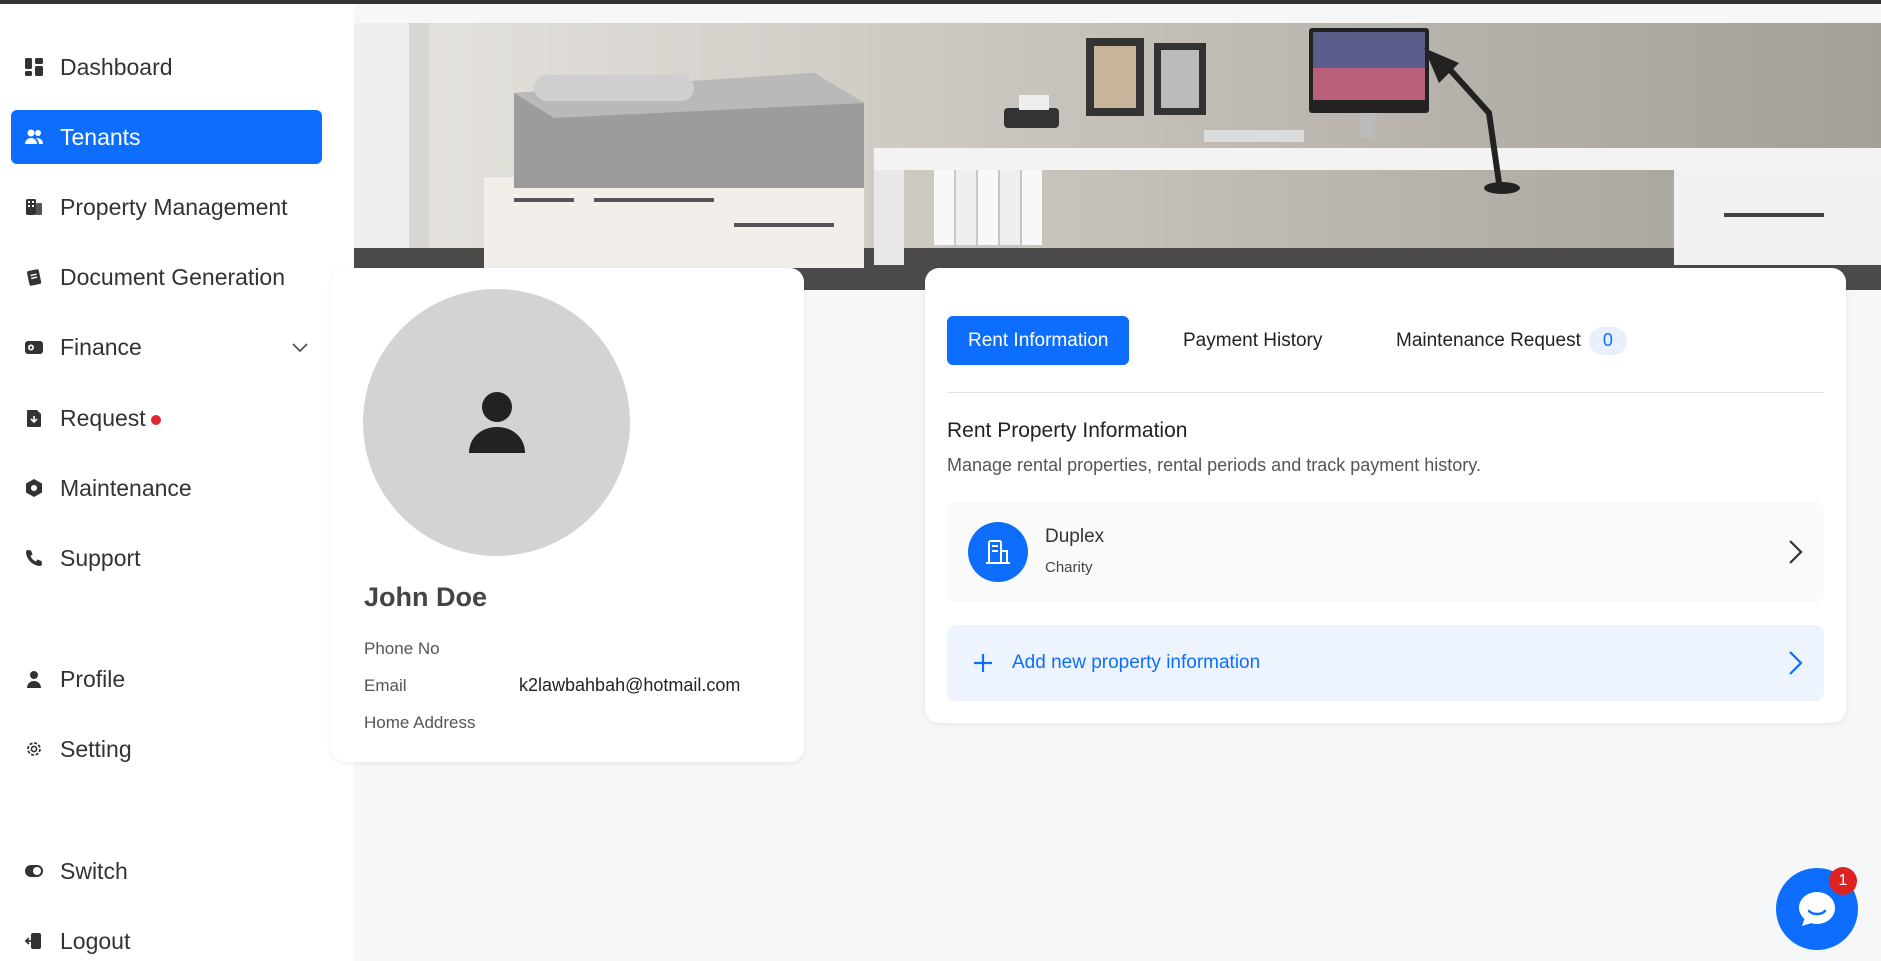 The height and width of the screenshot is (961, 1881). Describe the element at coordinates (101, 346) in the screenshot. I see `sidebar-item-label: Finance` at that location.